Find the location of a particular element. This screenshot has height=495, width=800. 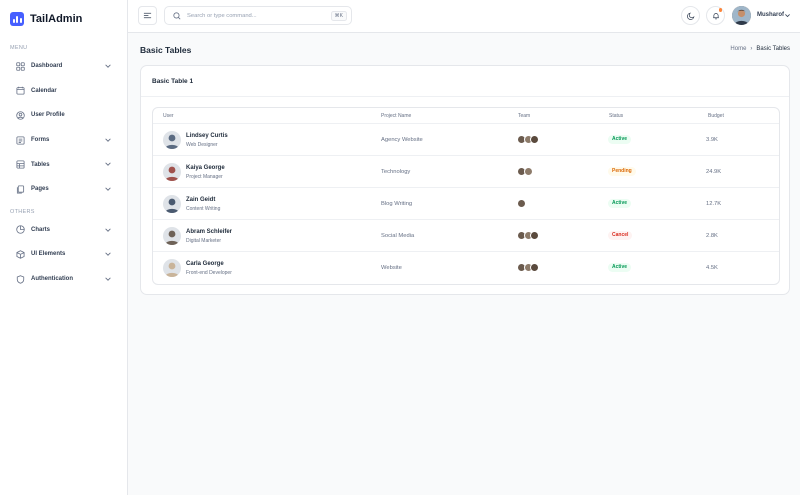

user-circle-icon is located at coordinates (20, 115).